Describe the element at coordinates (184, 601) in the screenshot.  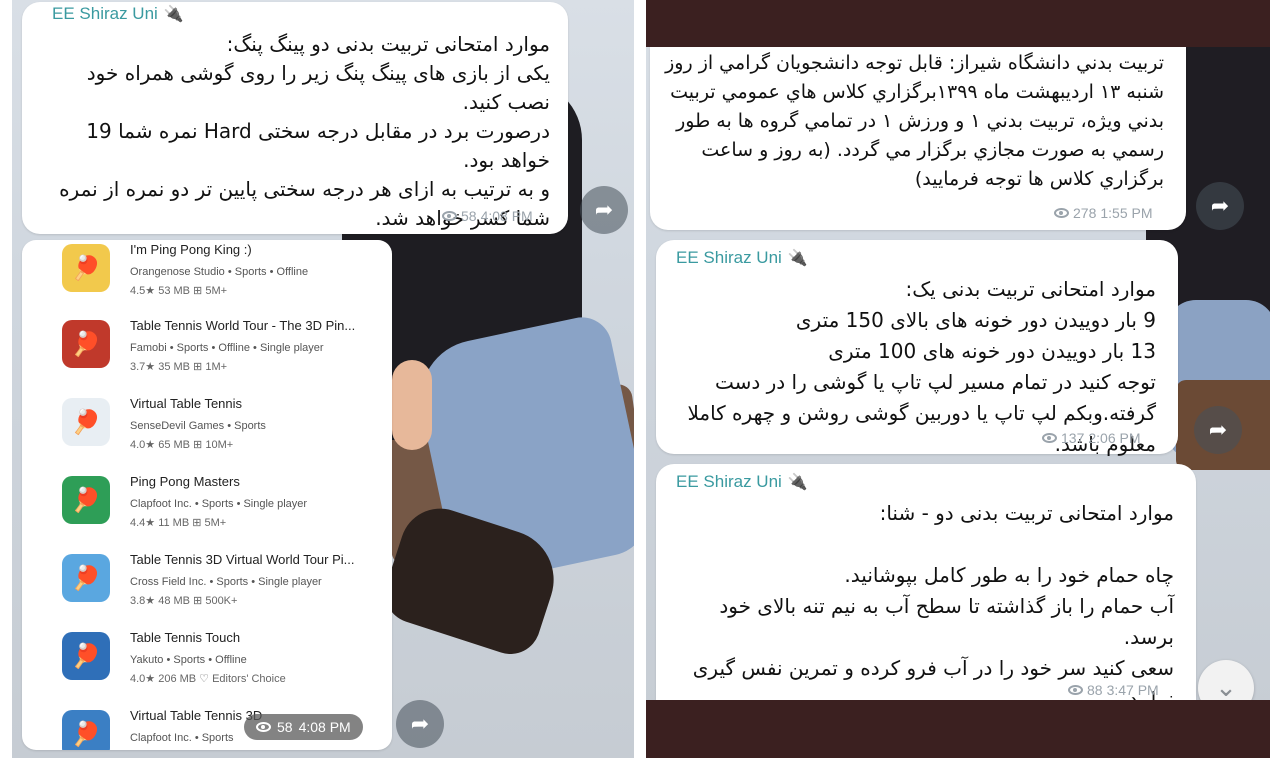
I see `app-stats: 3.8★ 48 MB ⊞ 500K+` at that location.